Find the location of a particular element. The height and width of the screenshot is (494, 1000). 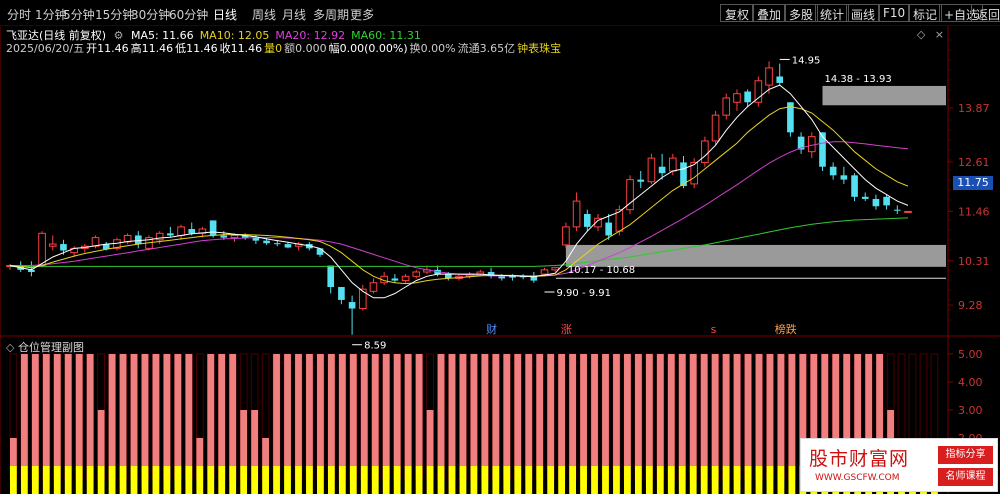

watermark-url: WWW.GSCFW.COM is located at coordinates (857, 478).